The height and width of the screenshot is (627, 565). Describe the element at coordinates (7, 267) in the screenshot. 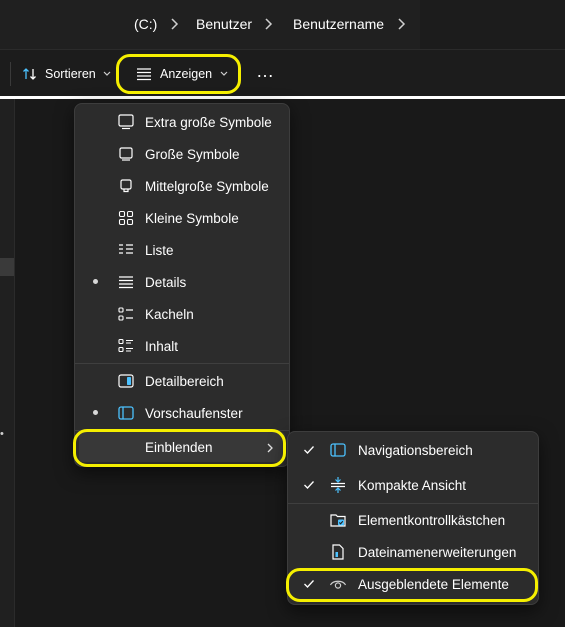

I see `nav-selected-item` at that location.